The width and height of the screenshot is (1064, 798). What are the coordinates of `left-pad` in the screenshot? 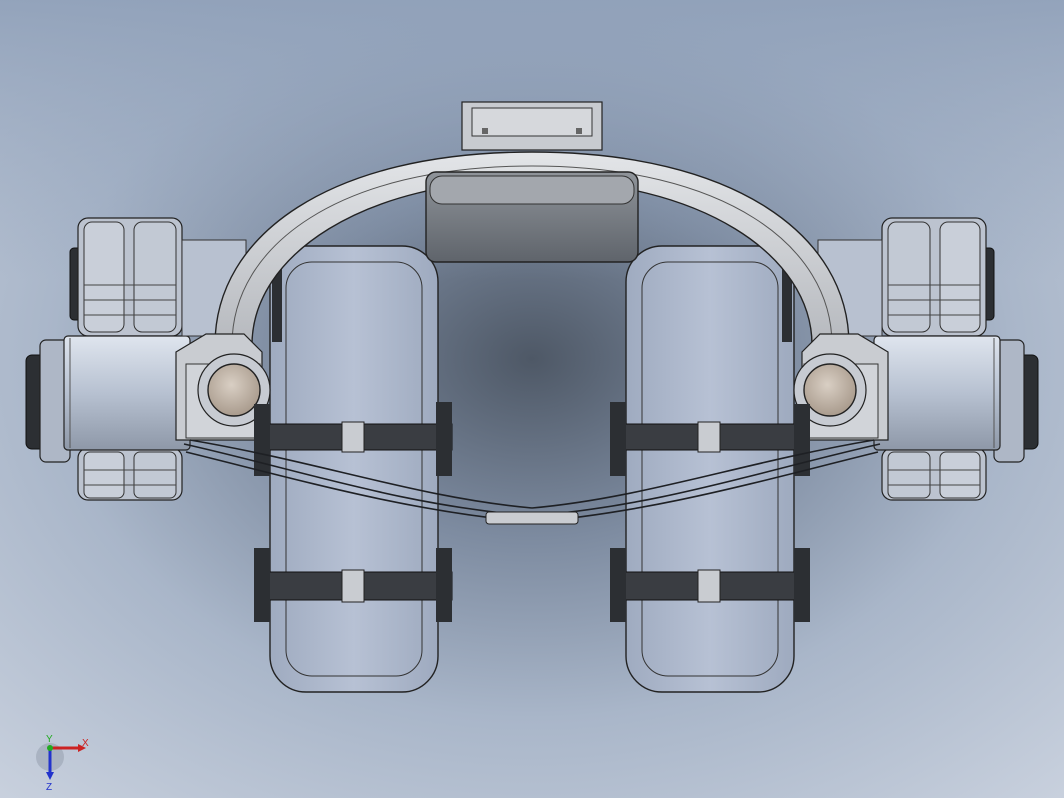 It's located at (354, 469).